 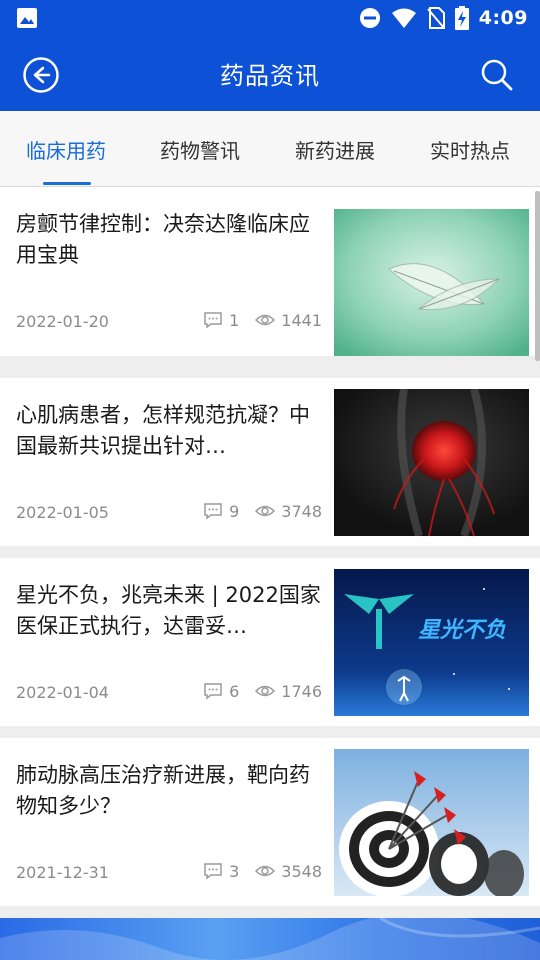 What do you see at coordinates (537, 276) in the screenshot?
I see `scrollbar` at bounding box center [537, 276].